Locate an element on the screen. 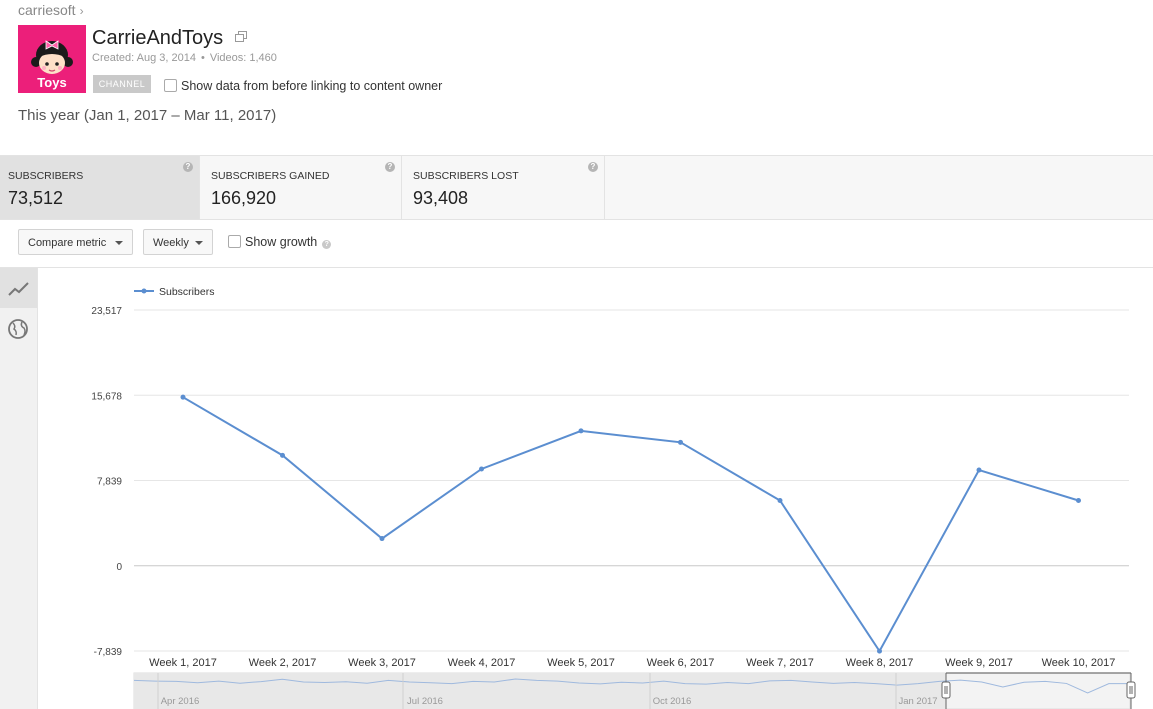  channel-avatar: Toys is located at coordinates (52, 59).